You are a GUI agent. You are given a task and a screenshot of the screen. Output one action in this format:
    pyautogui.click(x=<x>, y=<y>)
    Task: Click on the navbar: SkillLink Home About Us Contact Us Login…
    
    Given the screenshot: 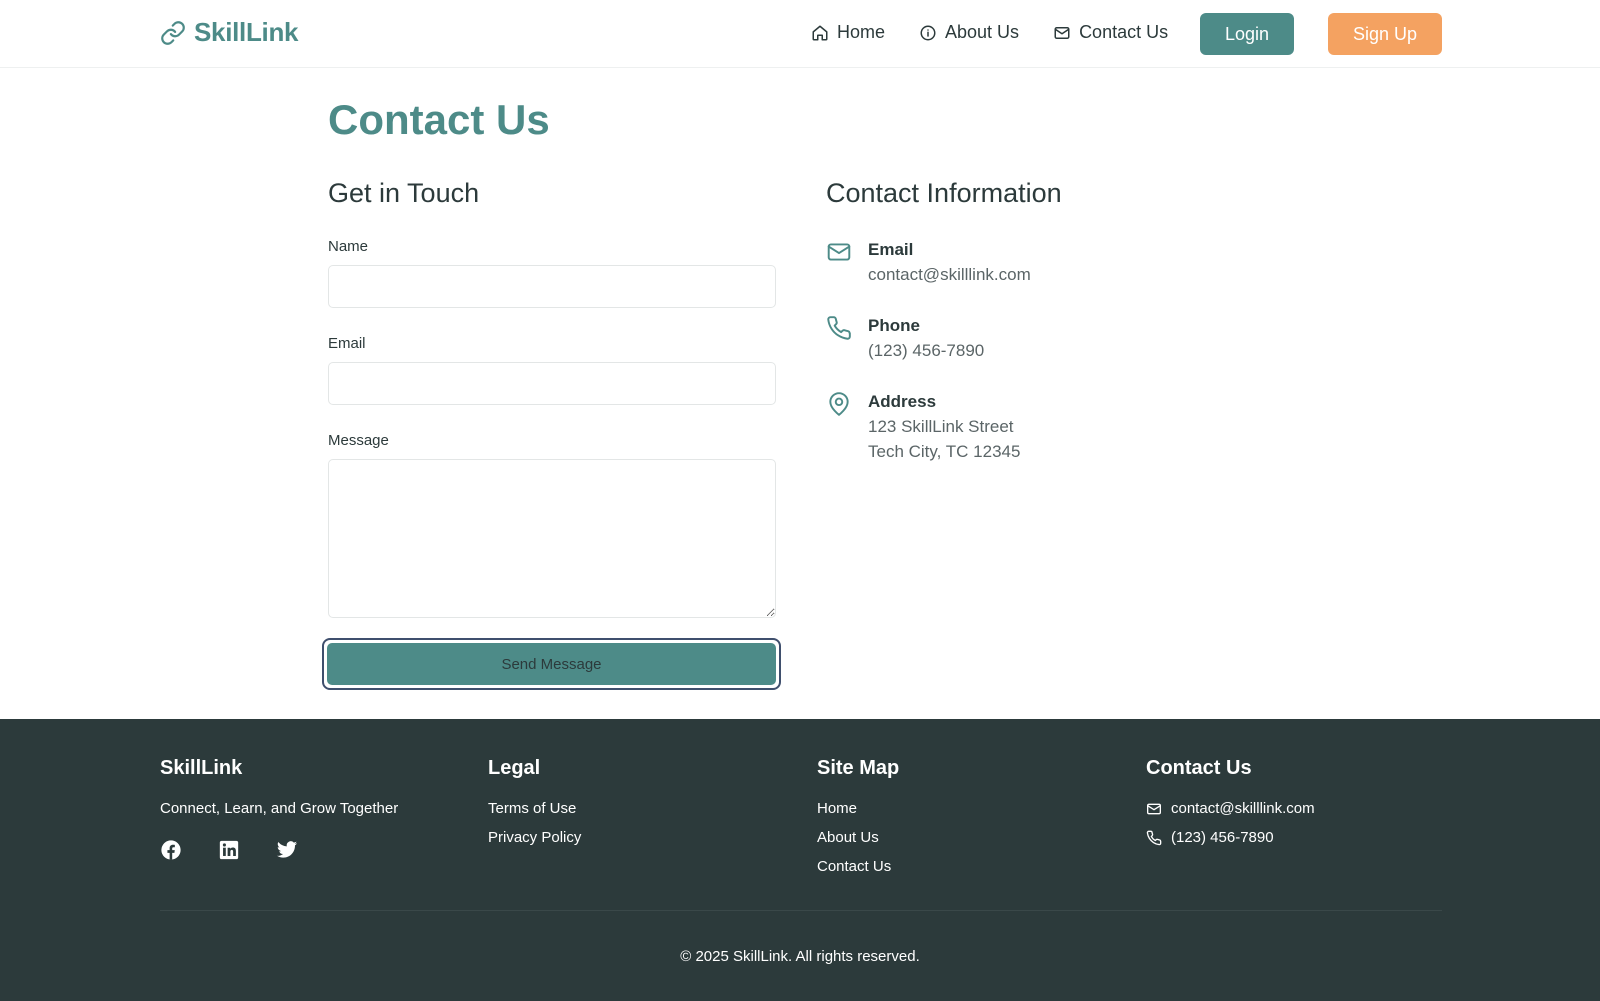 What is the action you would take?
    pyautogui.click(x=800, y=34)
    